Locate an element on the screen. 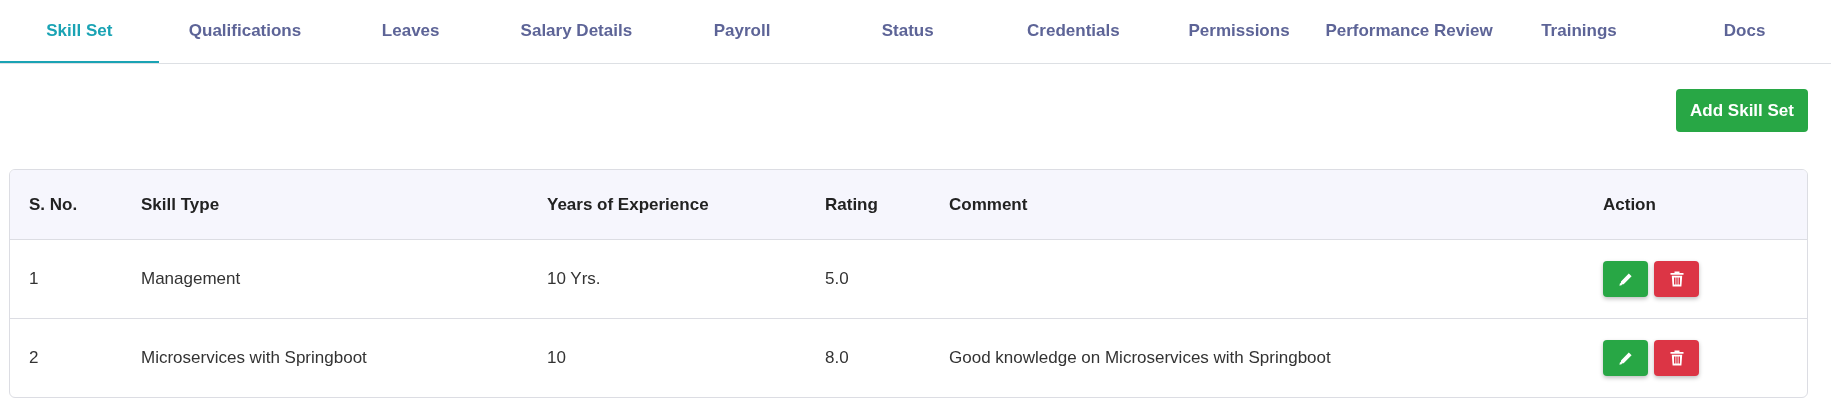 The image size is (1831, 401). tab: Leaves is located at coordinates (410, 31).